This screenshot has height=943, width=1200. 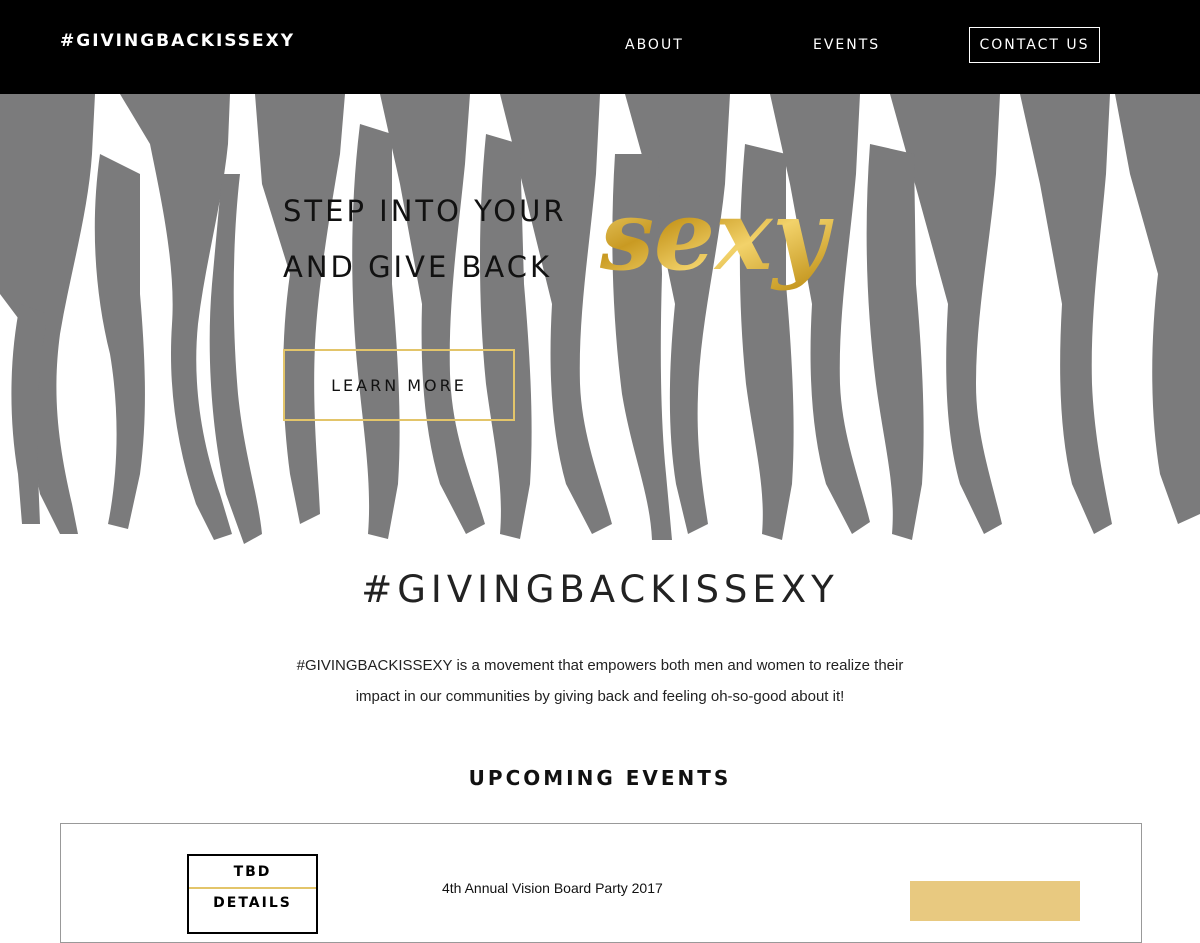 I want to click on nav-link-events: EVENTS, so click(x=846, y=45).